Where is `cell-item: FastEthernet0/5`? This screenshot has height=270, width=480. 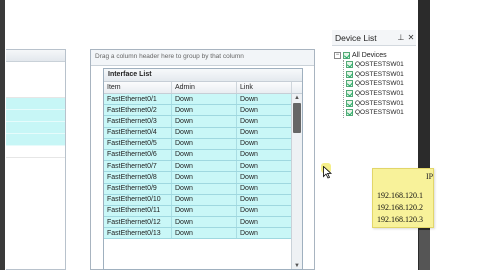 cell-item: FastEthernet0/5 is located at coordinates (138, 143).